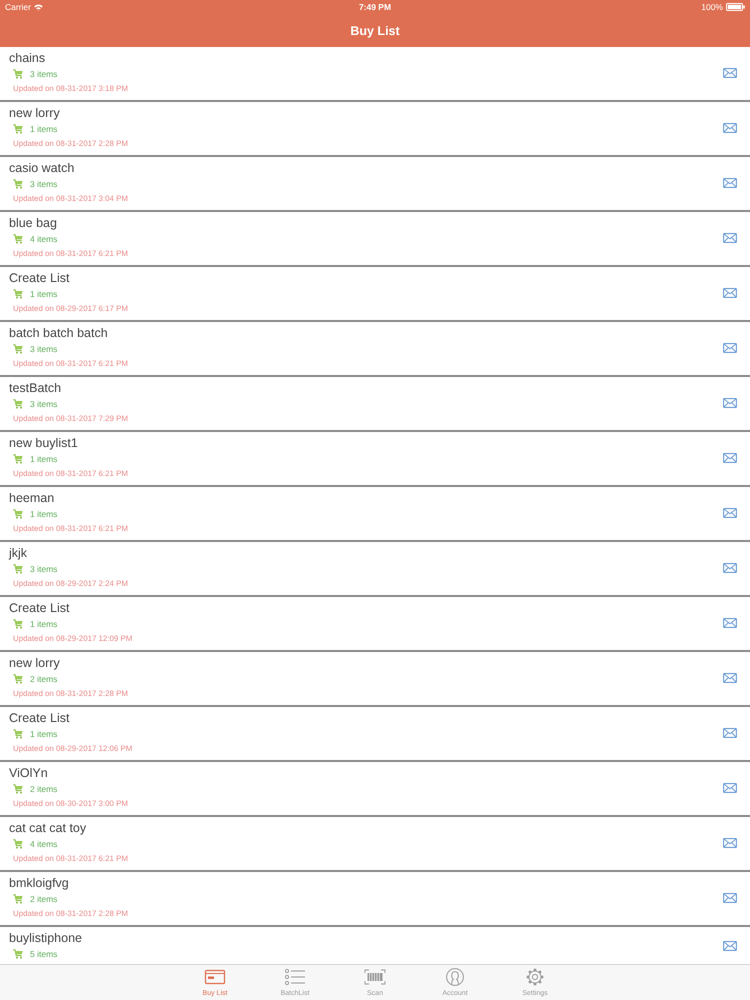  I want to click on list-name: bmkloigfvg, so click(39, 883).